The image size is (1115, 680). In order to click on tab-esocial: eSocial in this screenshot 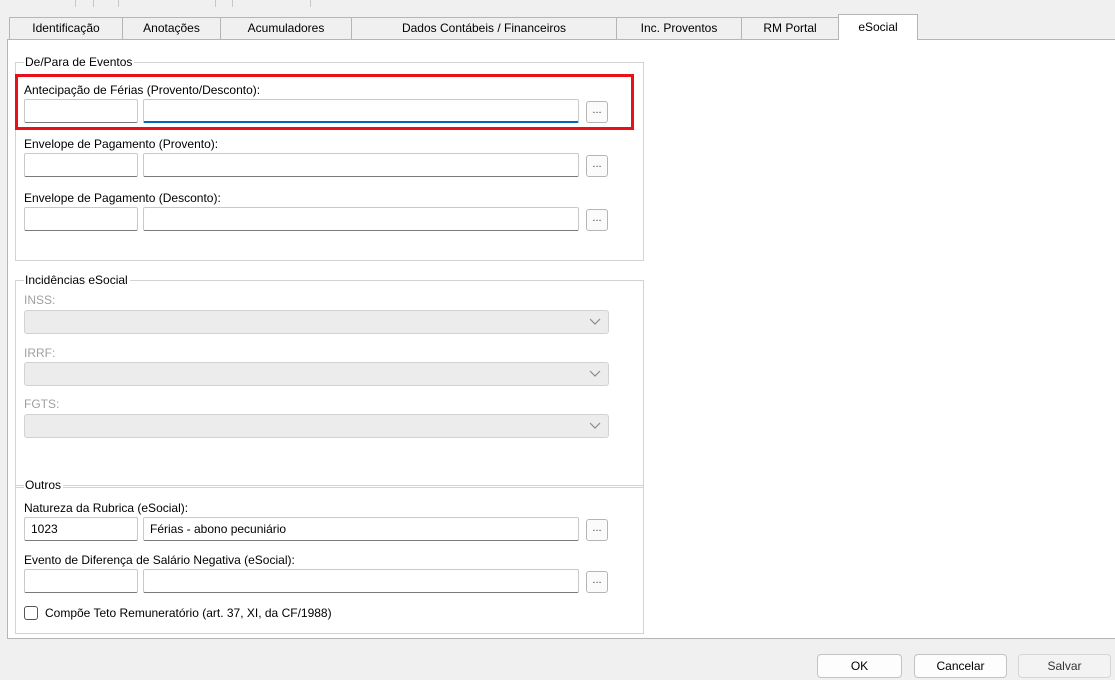, I will do `click(878, 27)`.